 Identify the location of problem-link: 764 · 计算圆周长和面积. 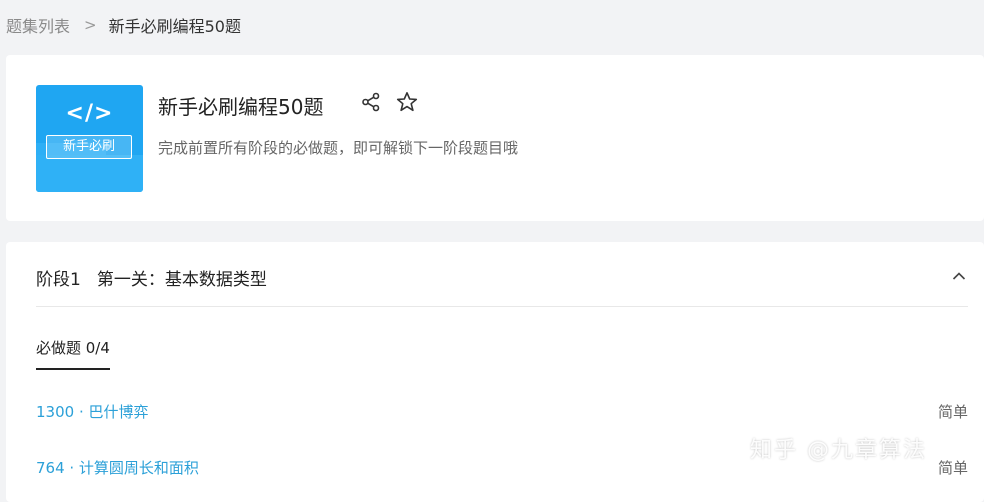
(117, 467).